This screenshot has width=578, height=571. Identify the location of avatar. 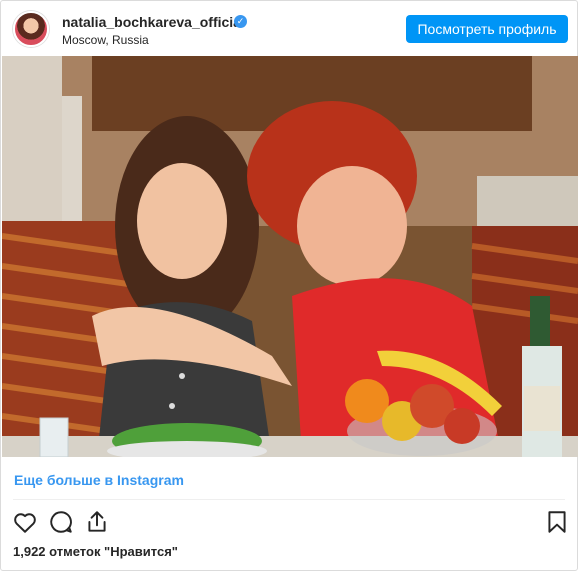
(31, 29).